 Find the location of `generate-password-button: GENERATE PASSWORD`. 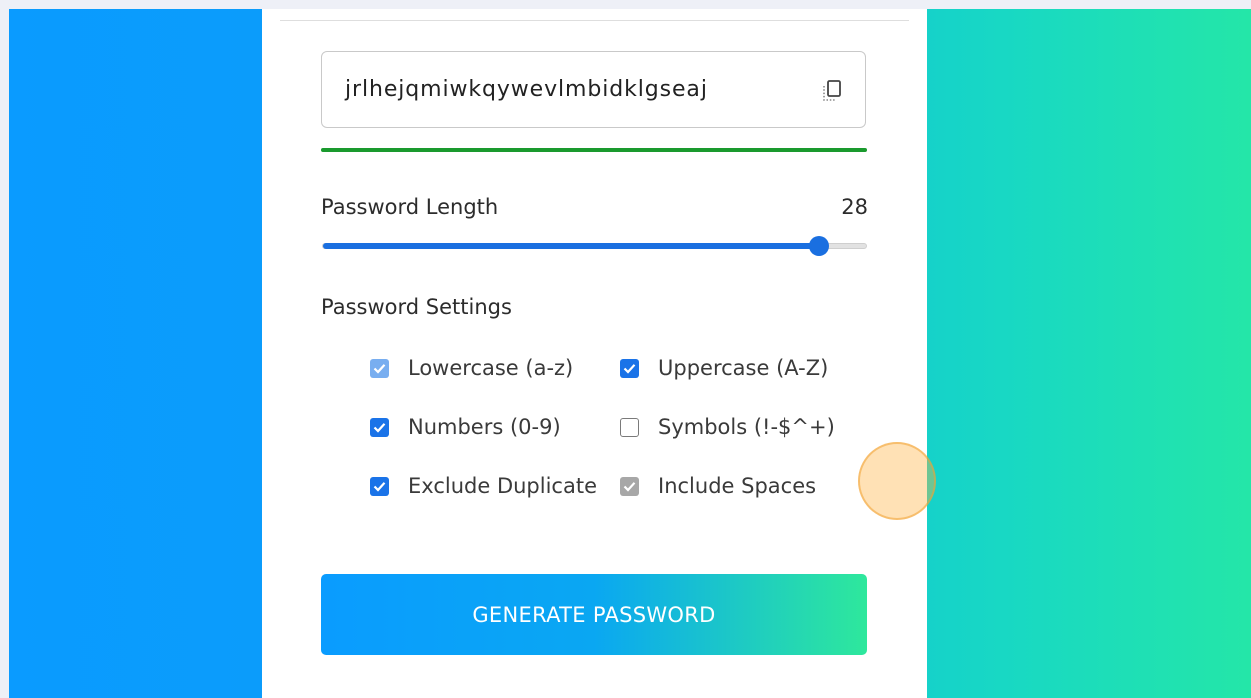

generate-password-button: GENERATE PASSWORD is located at coordinates (594, 614).